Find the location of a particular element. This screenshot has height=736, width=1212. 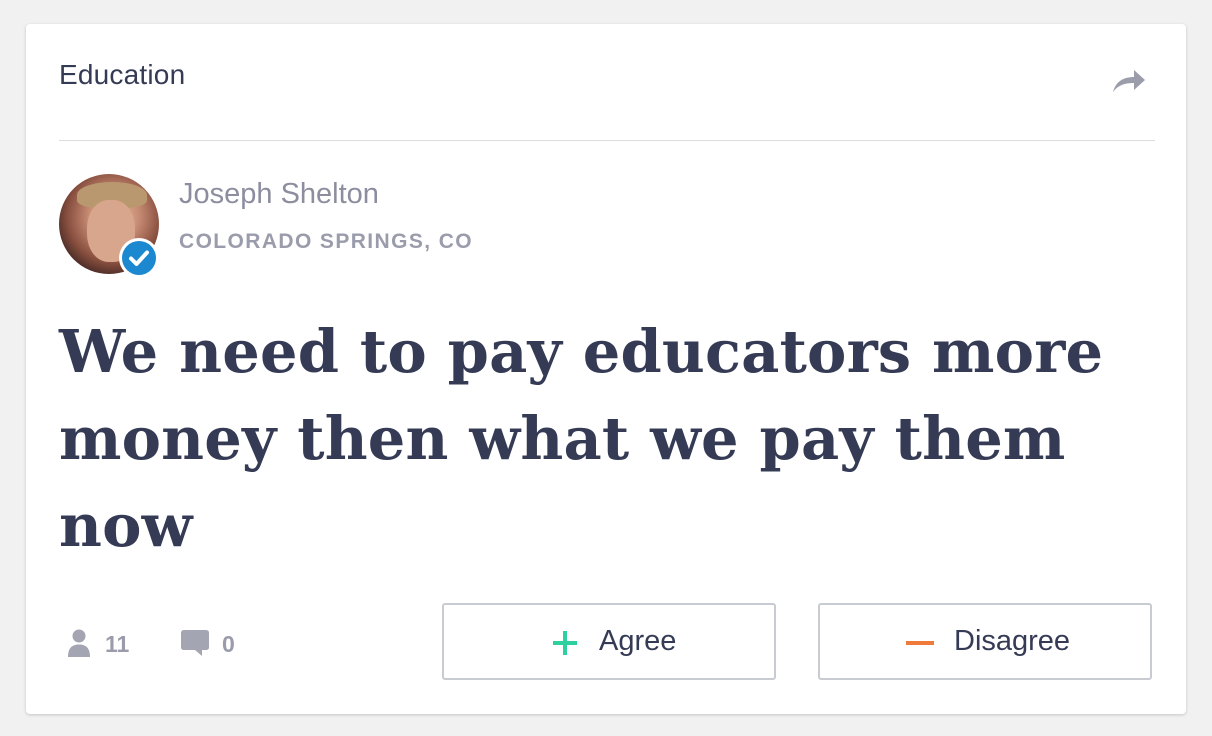

minus-icon is located at coordinates (920, 643).